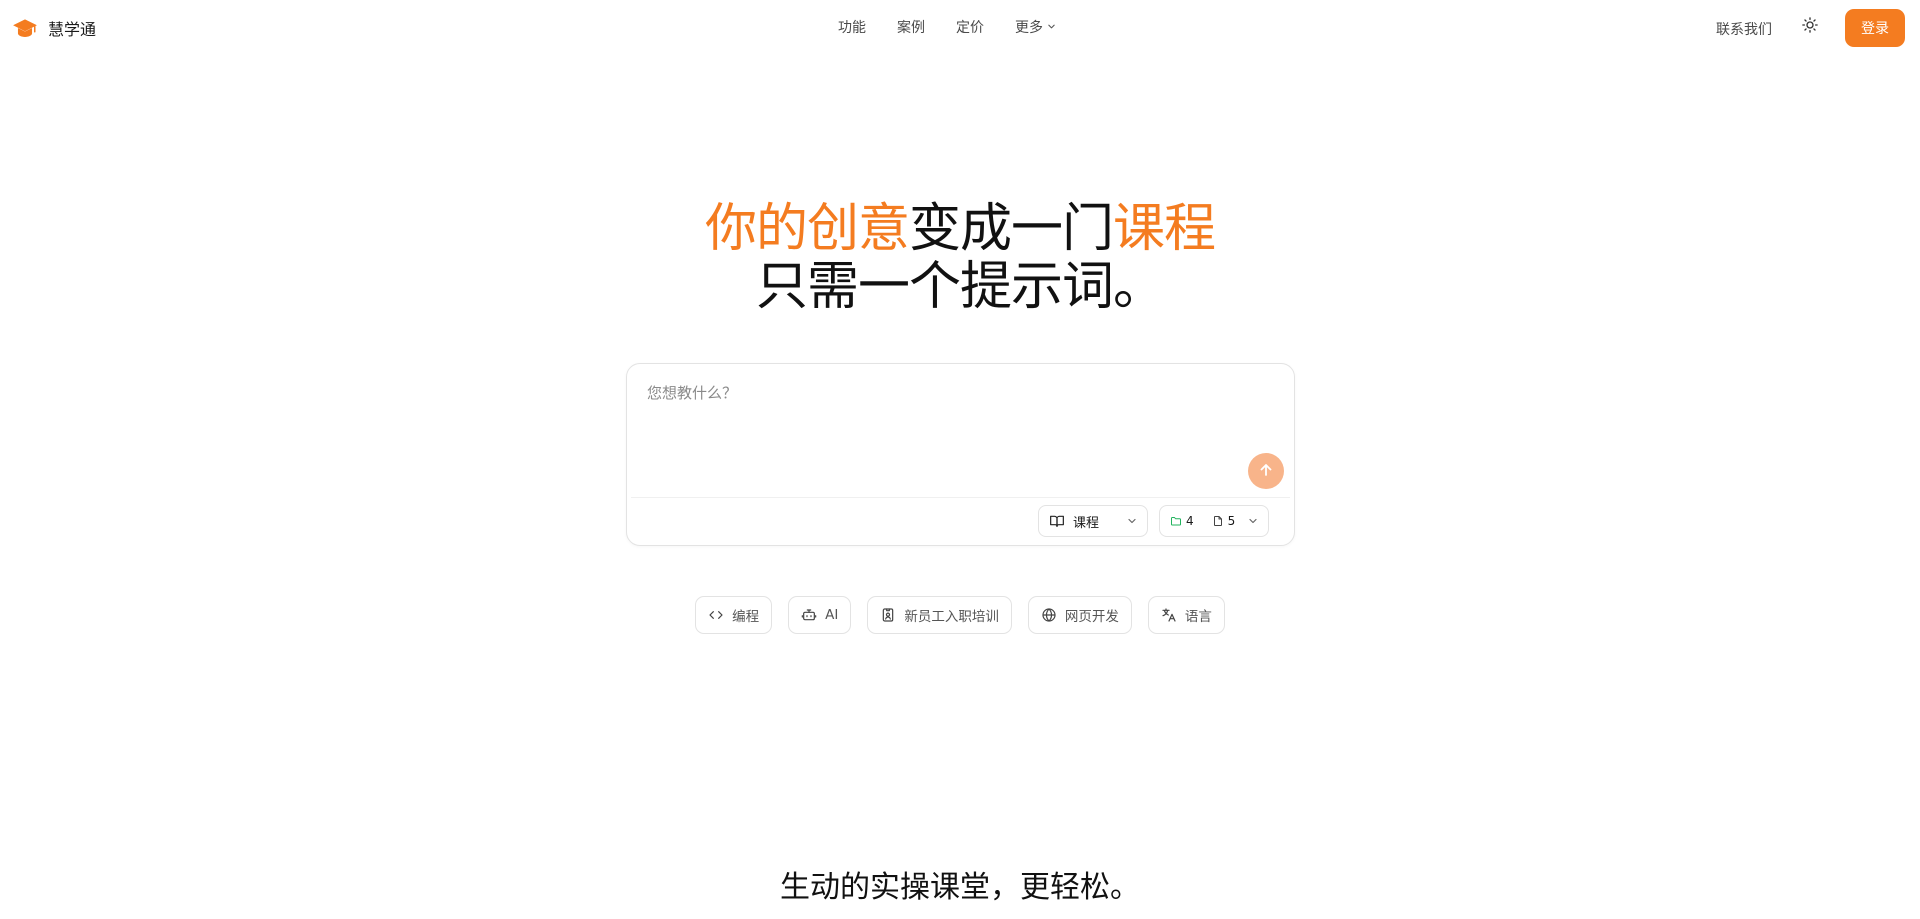 The height and width of the screenshot is (919, 1920). I want to click on mode-select: 课程, so click(1093, 521).